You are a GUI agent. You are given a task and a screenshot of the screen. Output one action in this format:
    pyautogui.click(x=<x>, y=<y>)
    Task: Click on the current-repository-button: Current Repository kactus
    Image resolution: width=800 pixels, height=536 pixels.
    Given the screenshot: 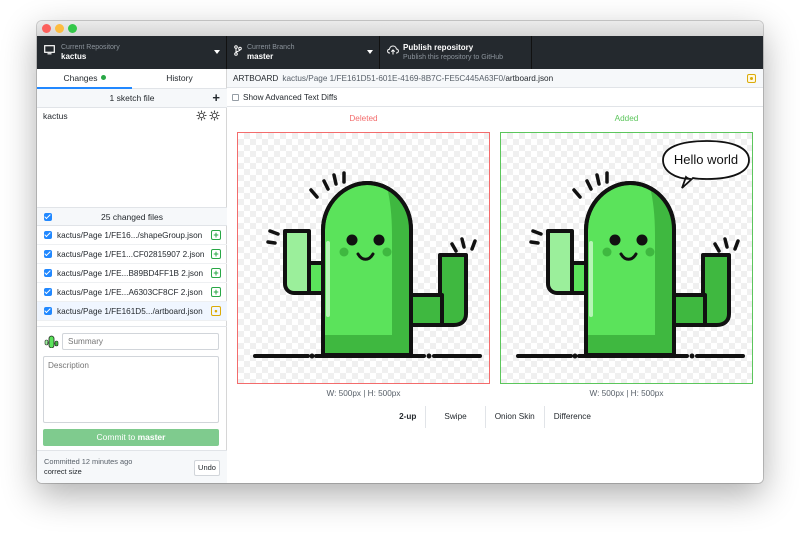 What is the action you would take?
    pyautogui.click(x=132, y=52)
    